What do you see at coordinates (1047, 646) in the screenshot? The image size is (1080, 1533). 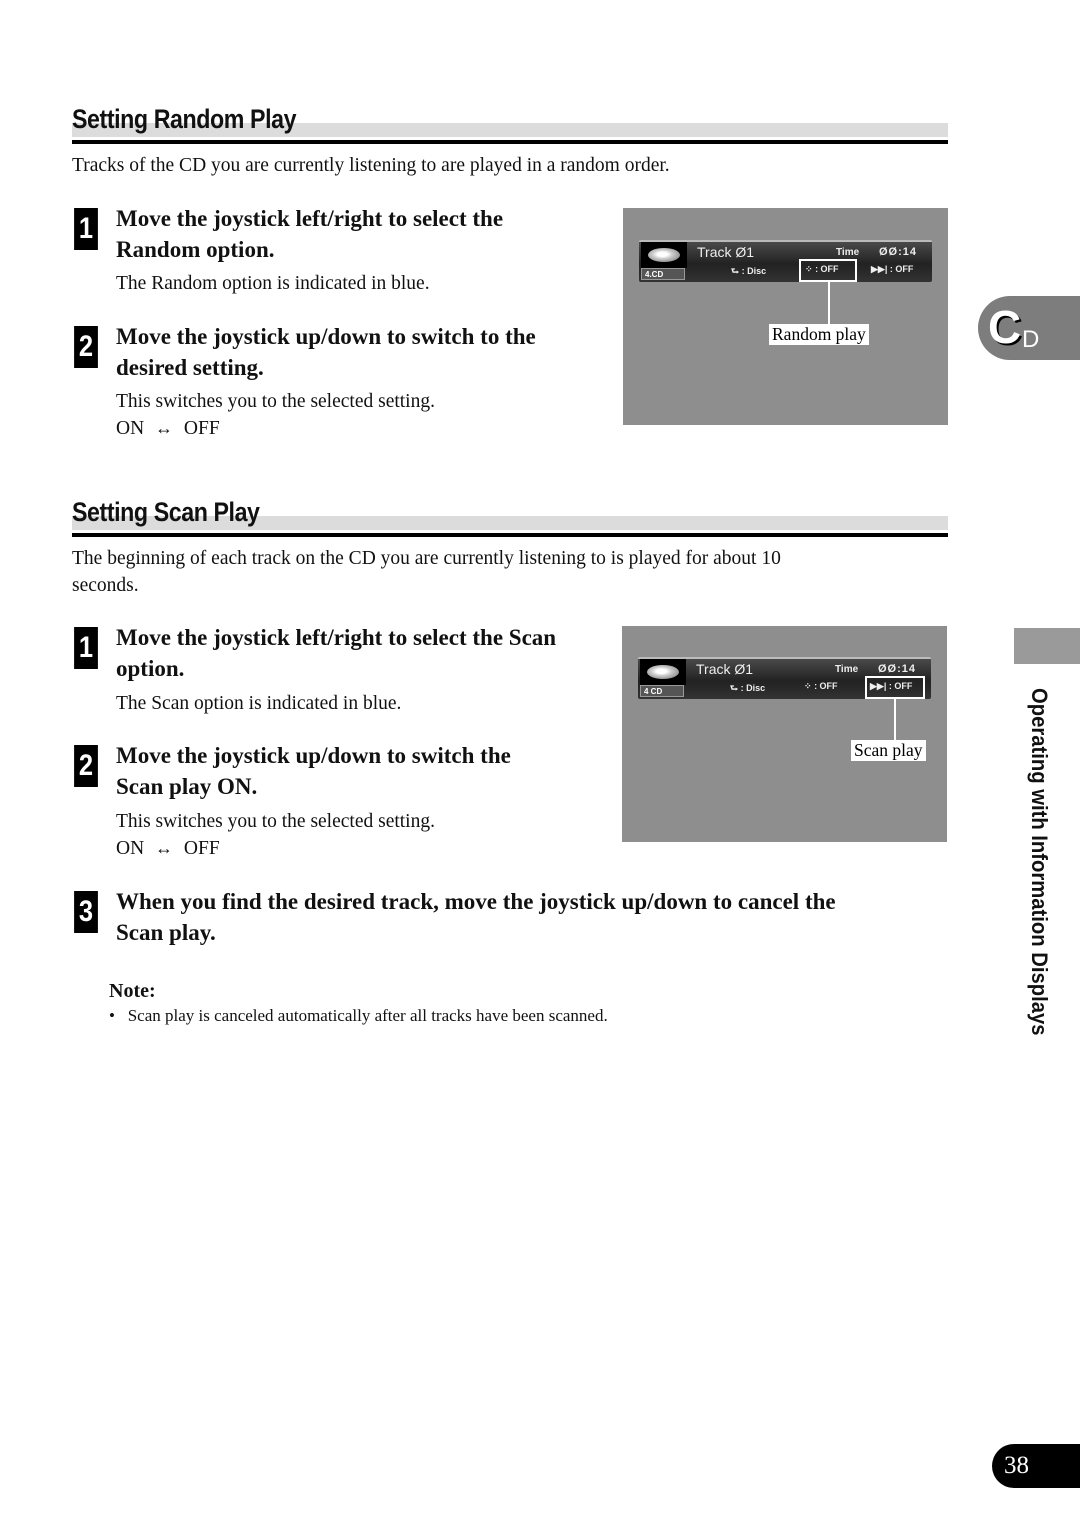 I see `chapter-marker-tab` at bounding box center [1047, 646].